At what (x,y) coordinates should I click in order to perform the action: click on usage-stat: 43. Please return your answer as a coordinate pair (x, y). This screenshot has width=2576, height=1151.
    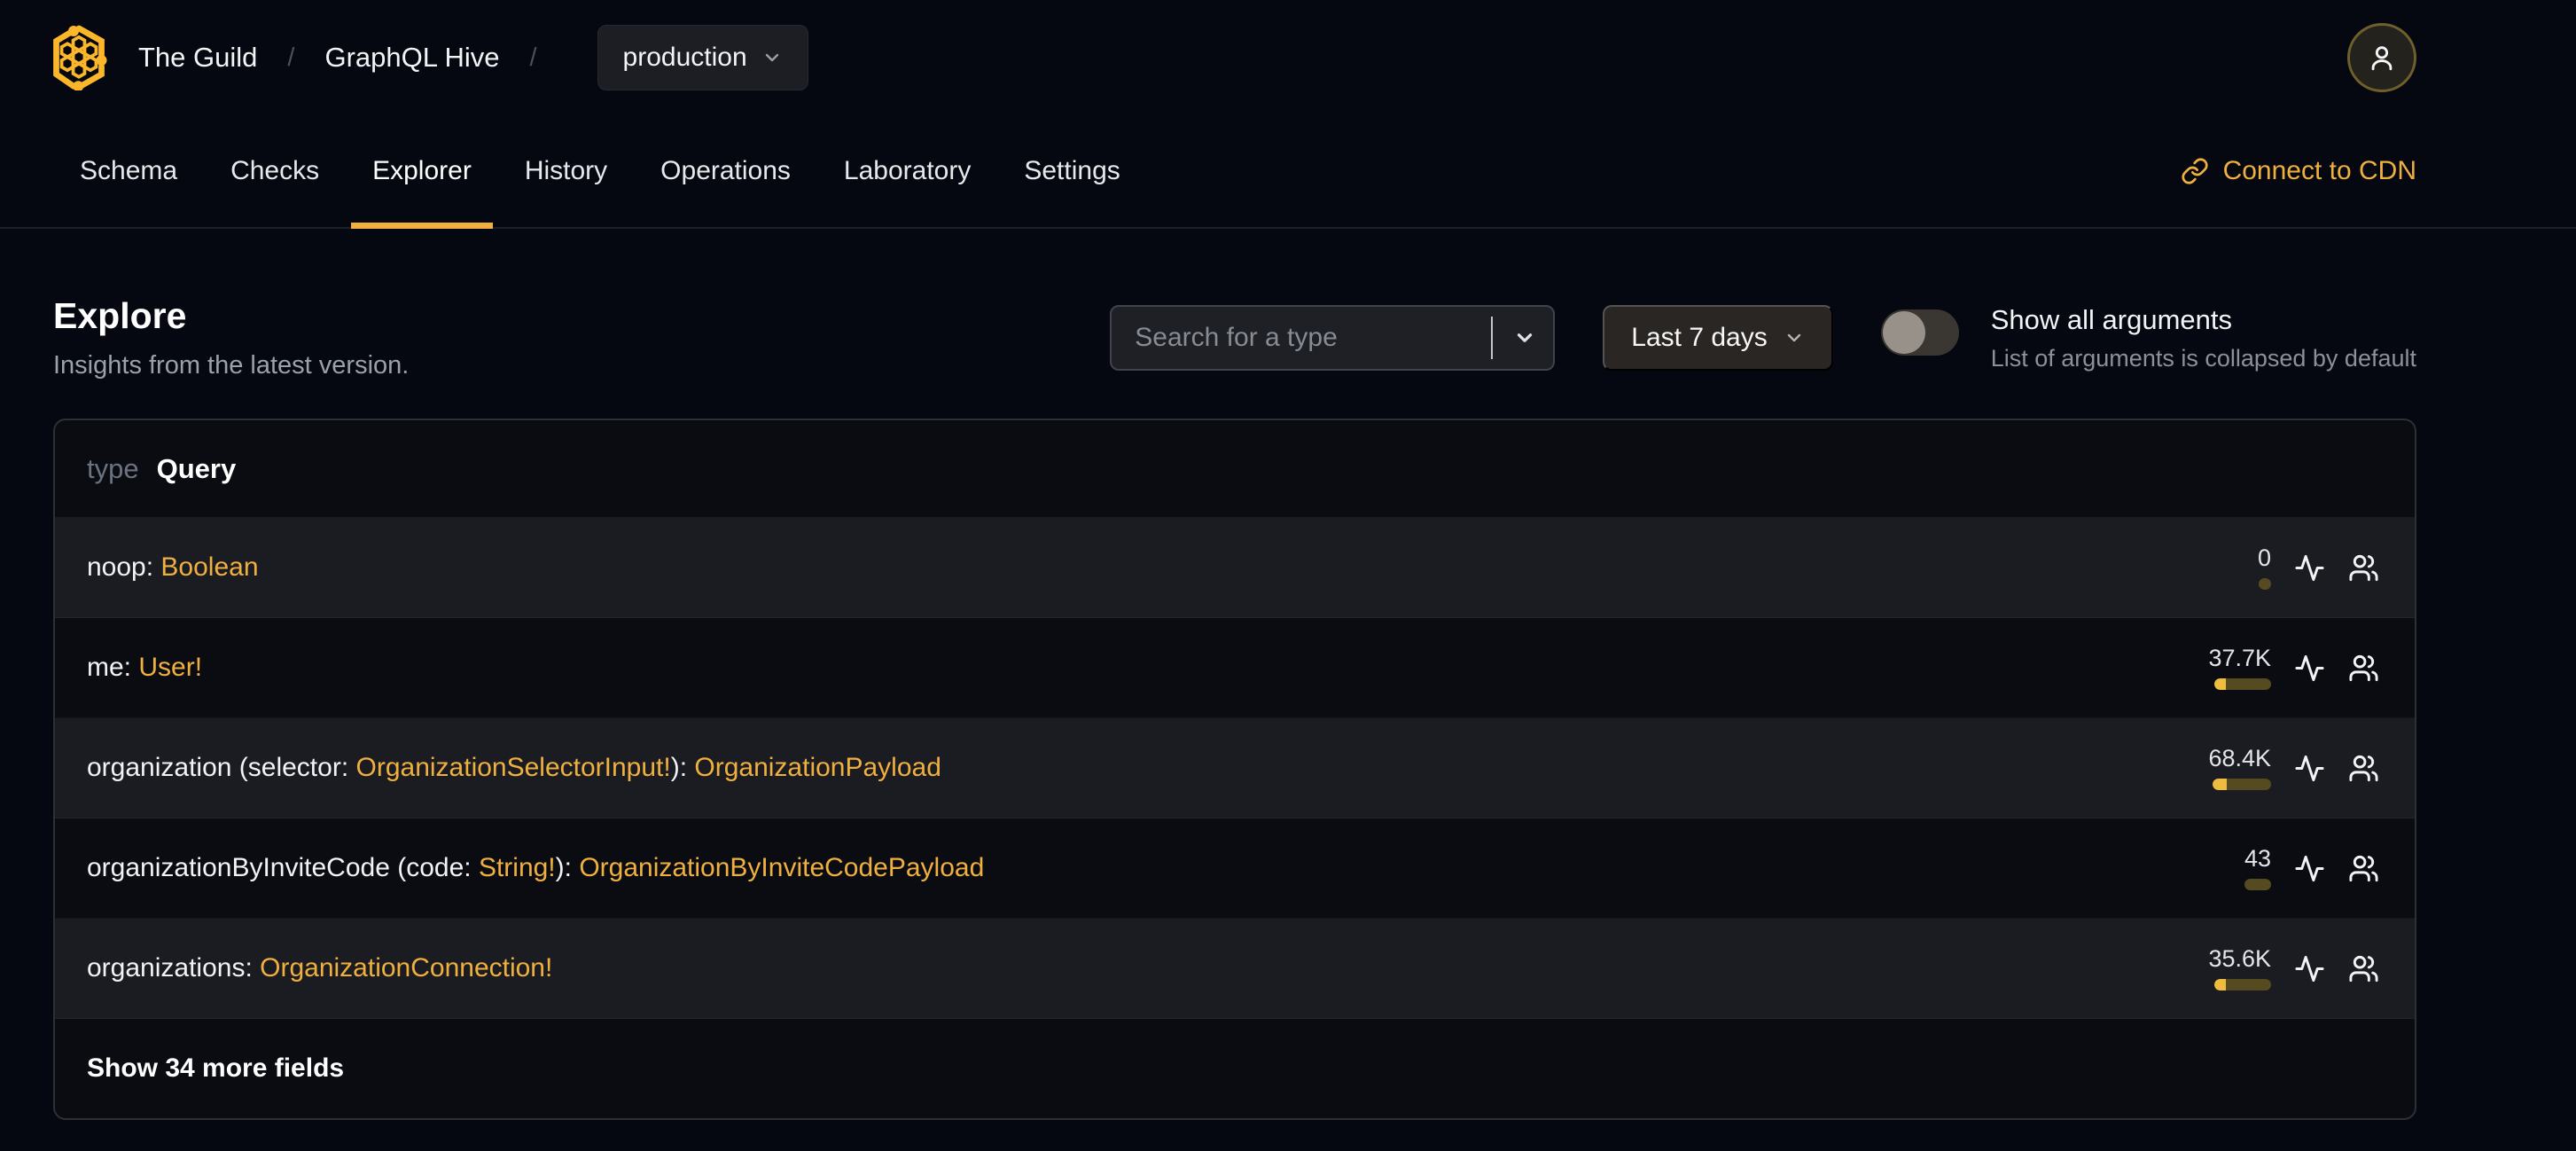
    Looking at the image, I should click on (2212, 867).